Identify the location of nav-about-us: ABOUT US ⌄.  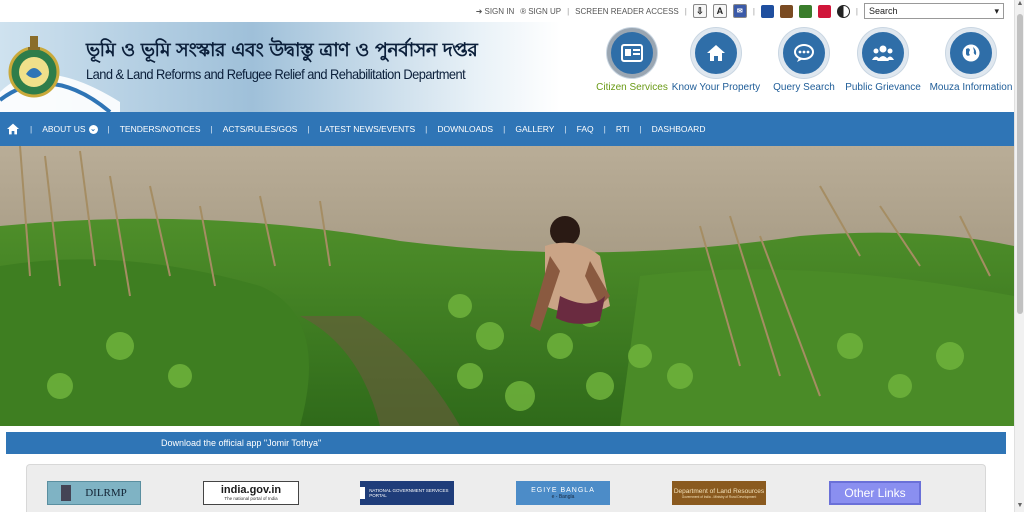
(70, 129).